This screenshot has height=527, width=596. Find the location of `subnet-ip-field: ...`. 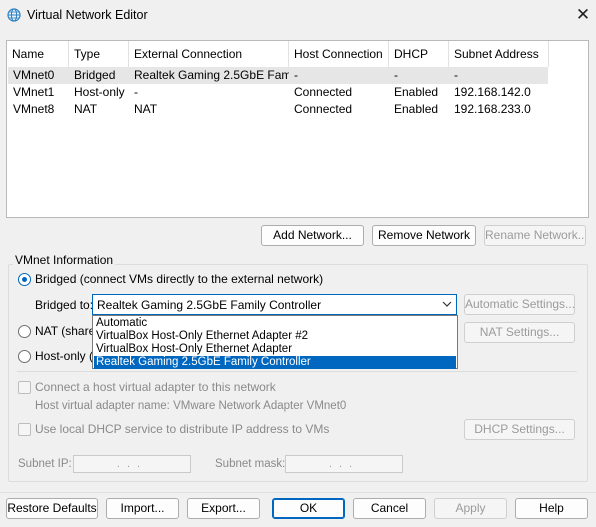

subnet-ip-field: ... is located at coordinates (132, 464).